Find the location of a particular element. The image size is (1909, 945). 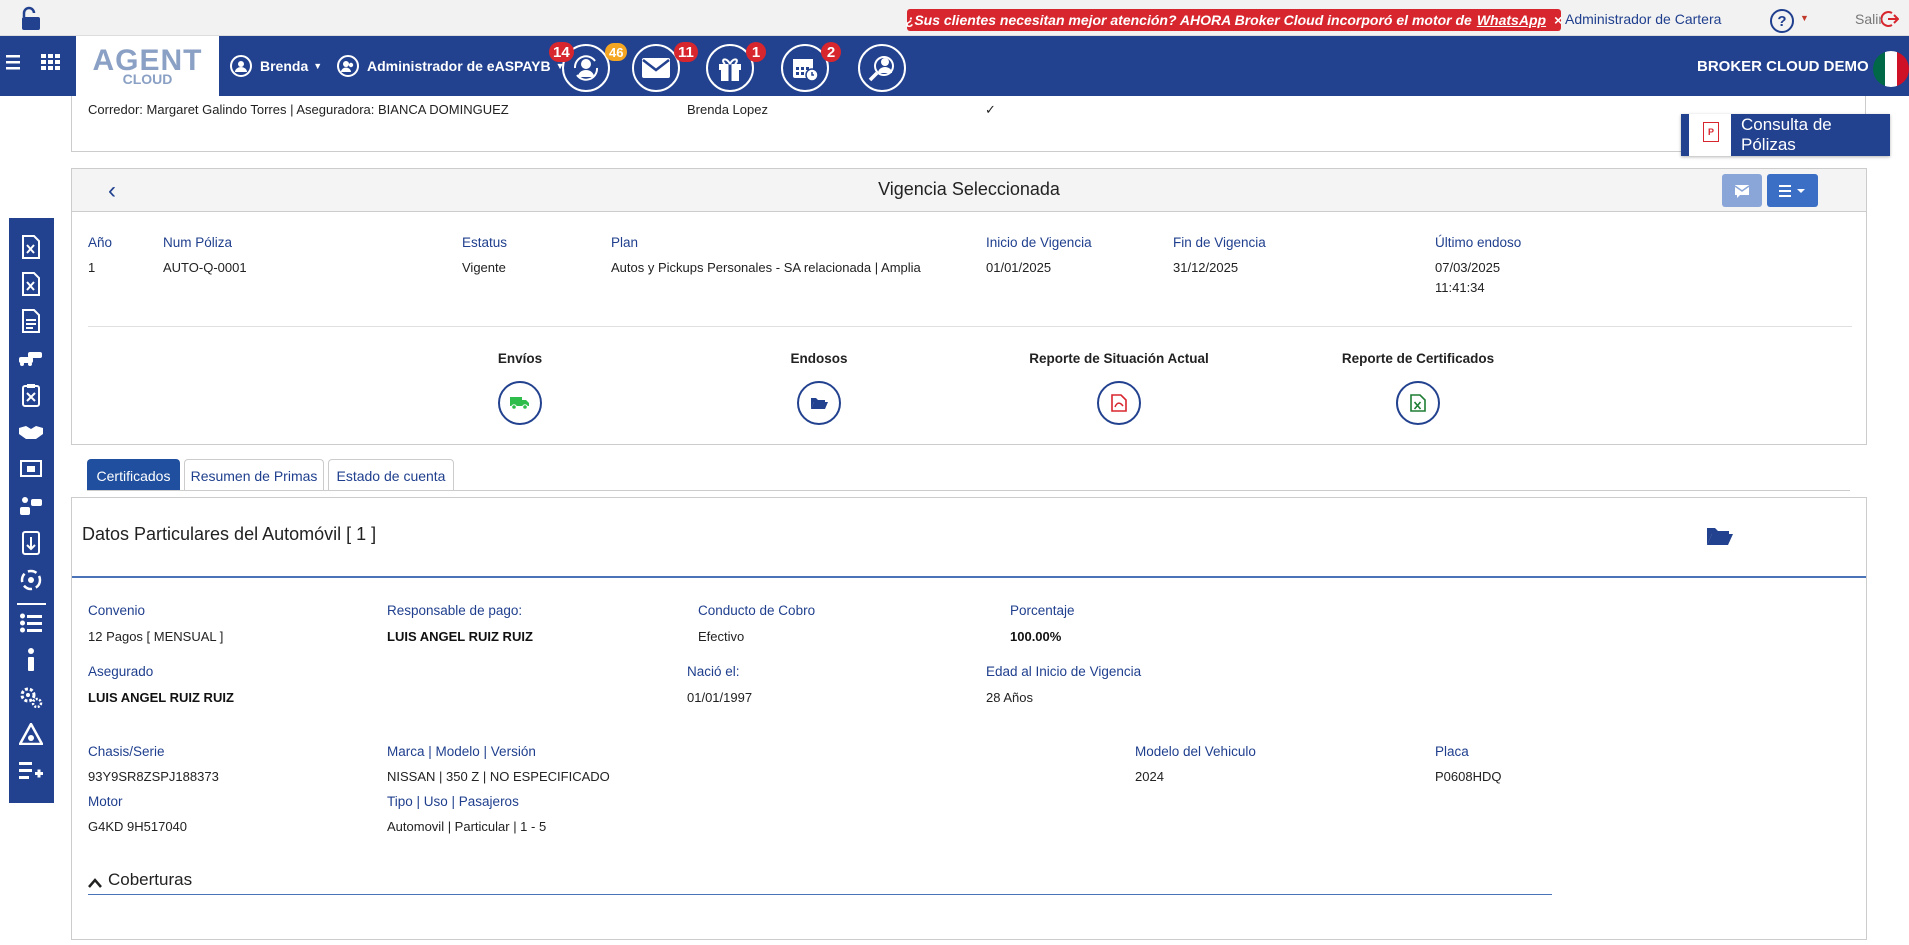

value-edad: 28 Años is located at coordinates (1009, 697).